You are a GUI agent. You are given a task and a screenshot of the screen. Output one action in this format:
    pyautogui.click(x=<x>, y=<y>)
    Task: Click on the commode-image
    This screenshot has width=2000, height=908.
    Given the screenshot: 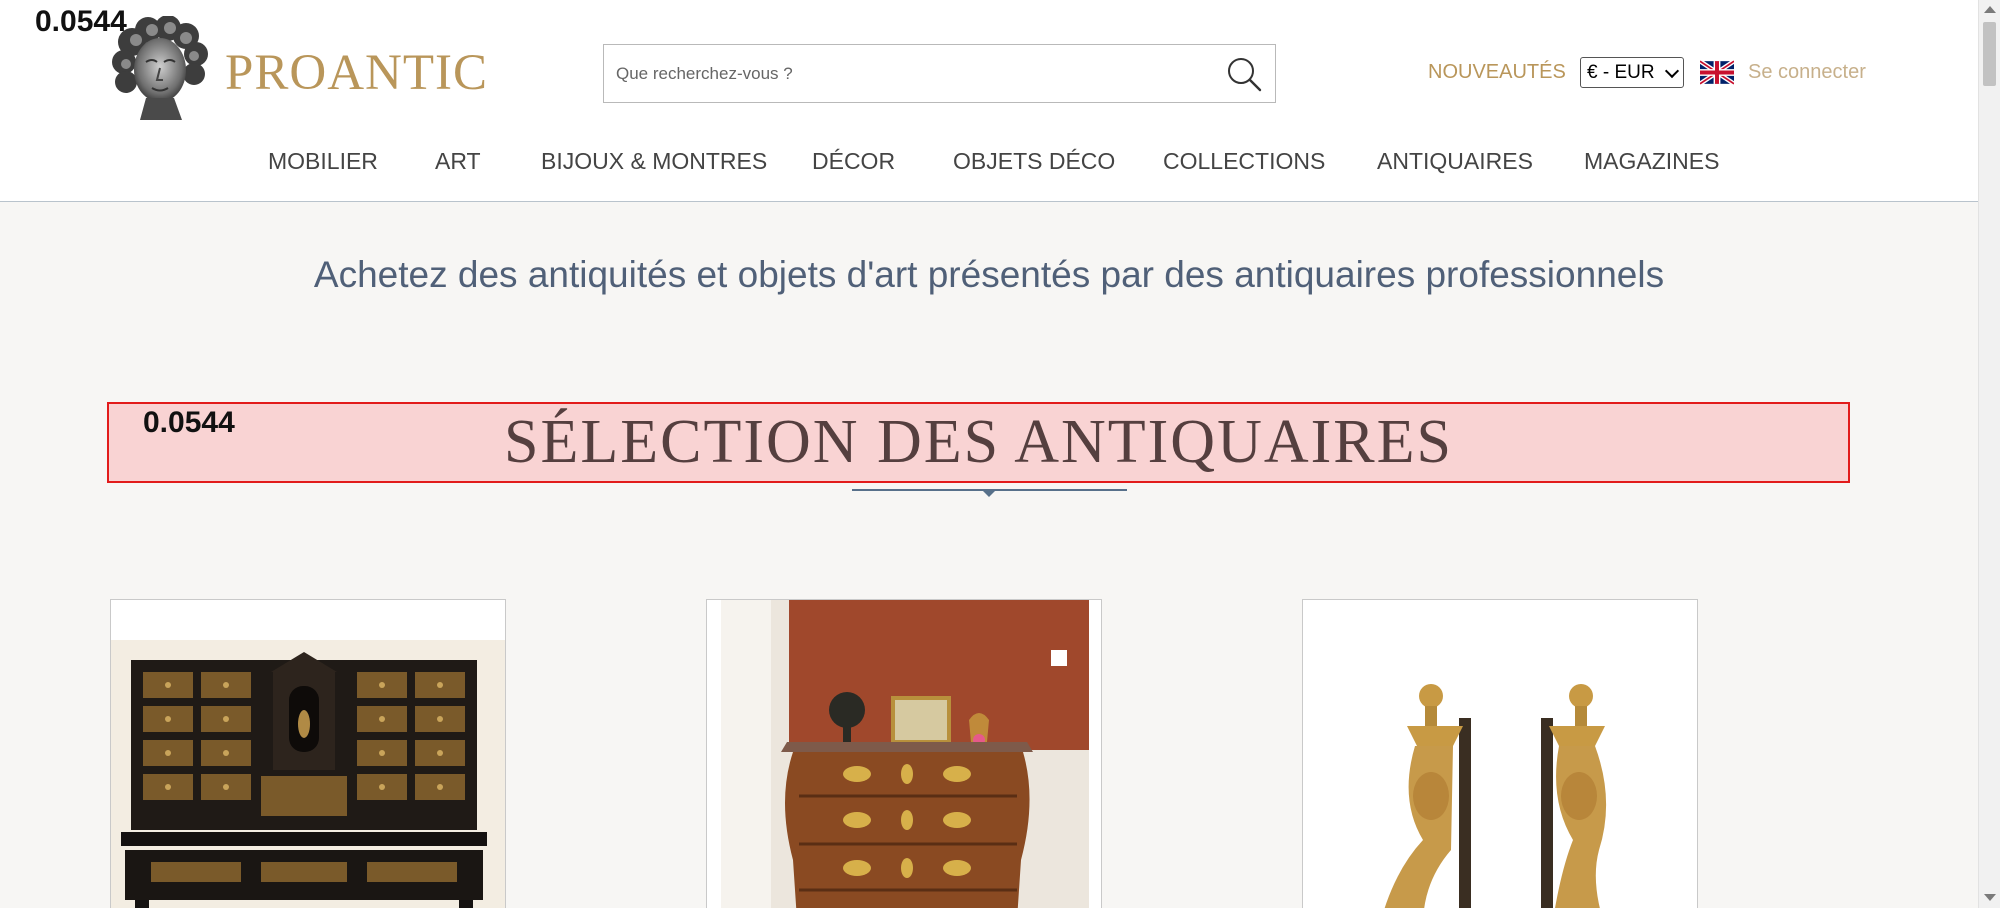 What is the action you would take?
    pyautogui.click(x=904, y=754)
    